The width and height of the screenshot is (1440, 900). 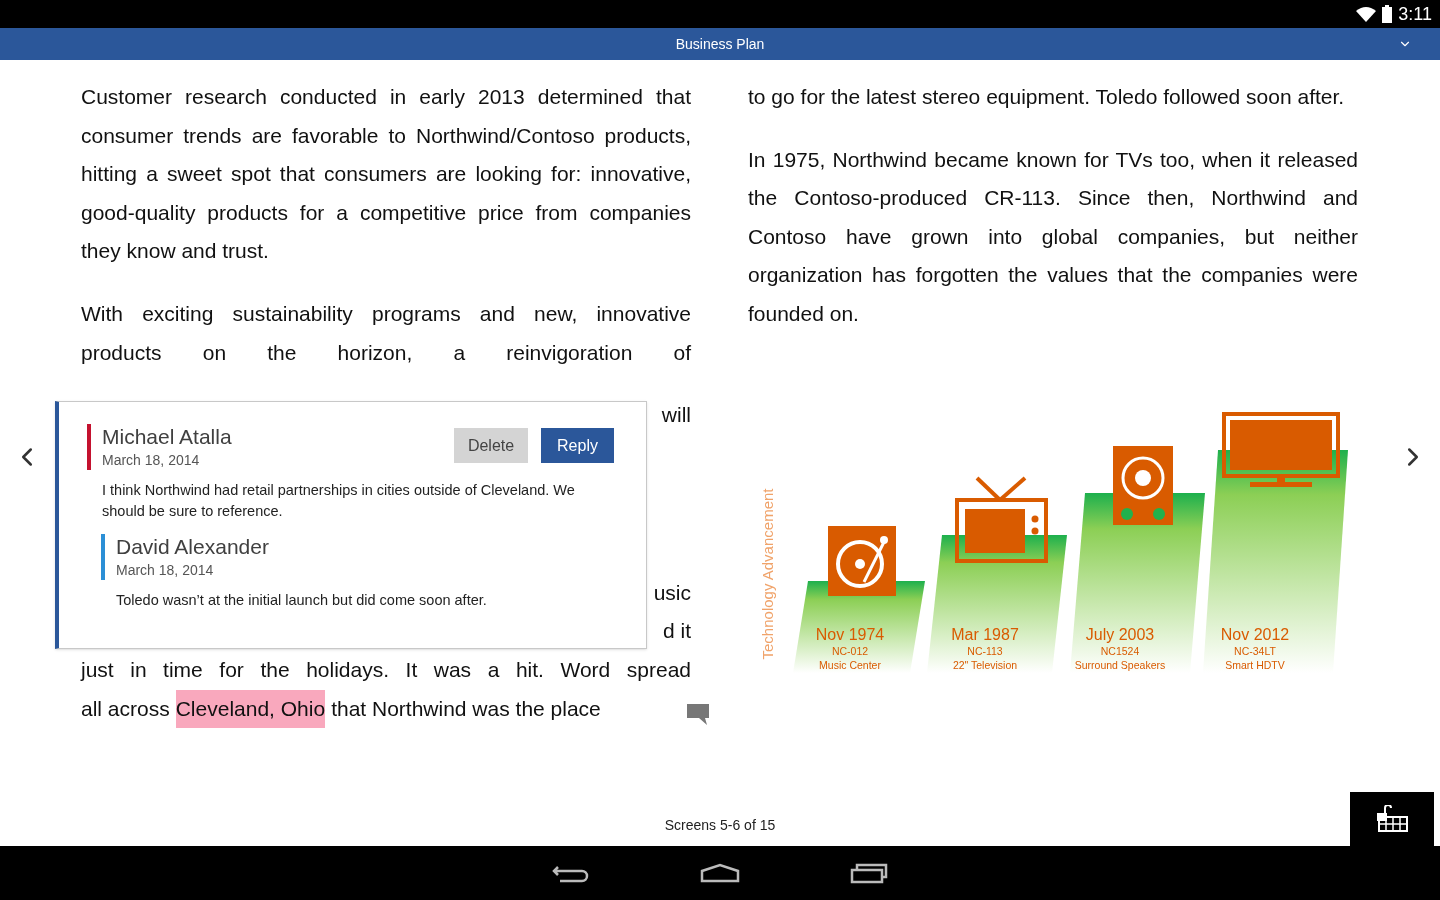 What do you see at coordinates (1255, 650) in the screenshot?
I see `step-model: NC-34LT` at bounding box center [1255, 650].